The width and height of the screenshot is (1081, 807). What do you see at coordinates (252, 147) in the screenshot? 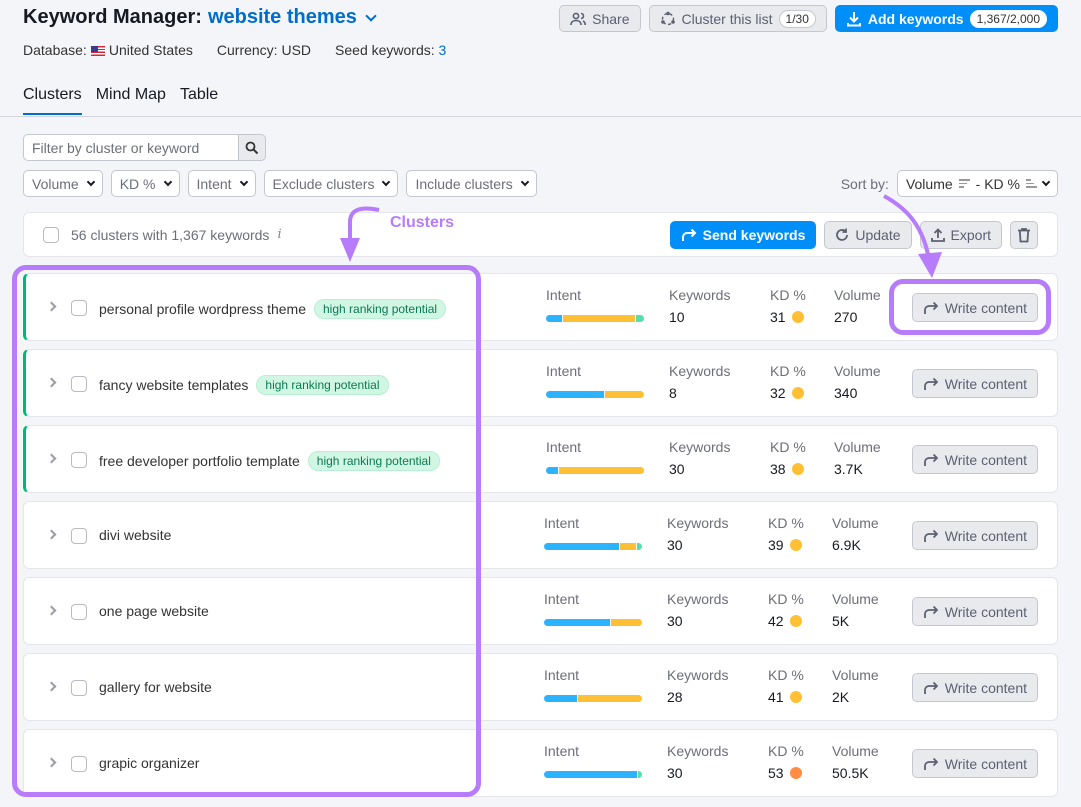
I see `search-button` at bounding box center [252, 147].